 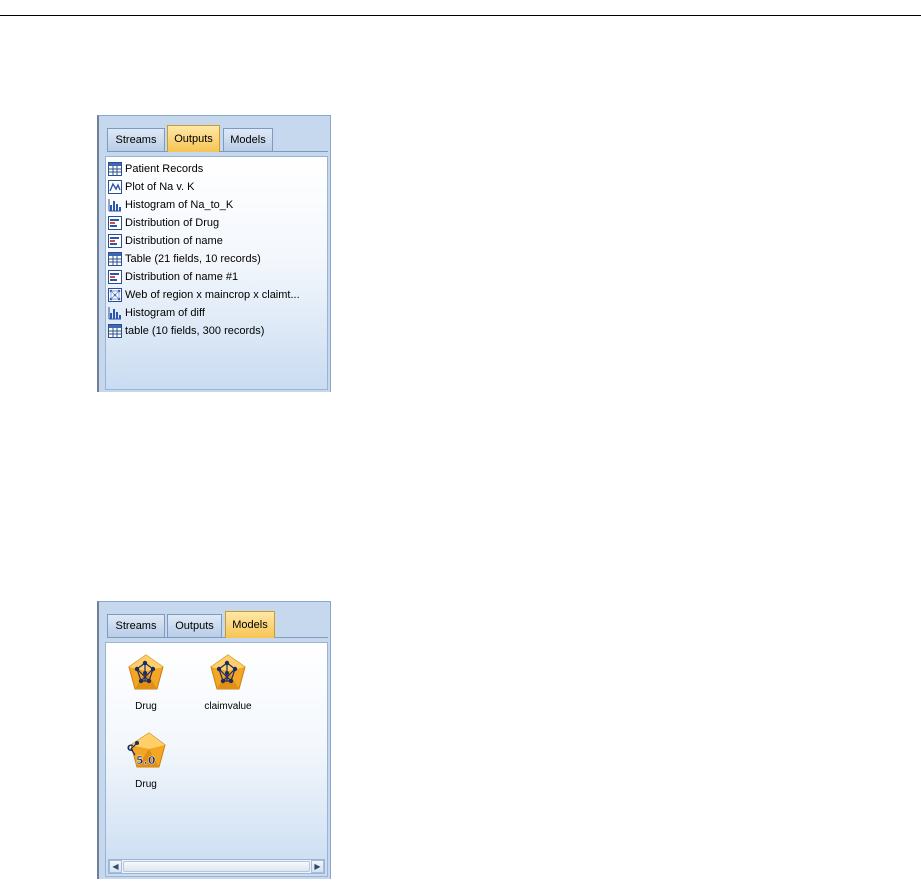 I want to click on list-item: Patient Records, so click(x=217, y=169).